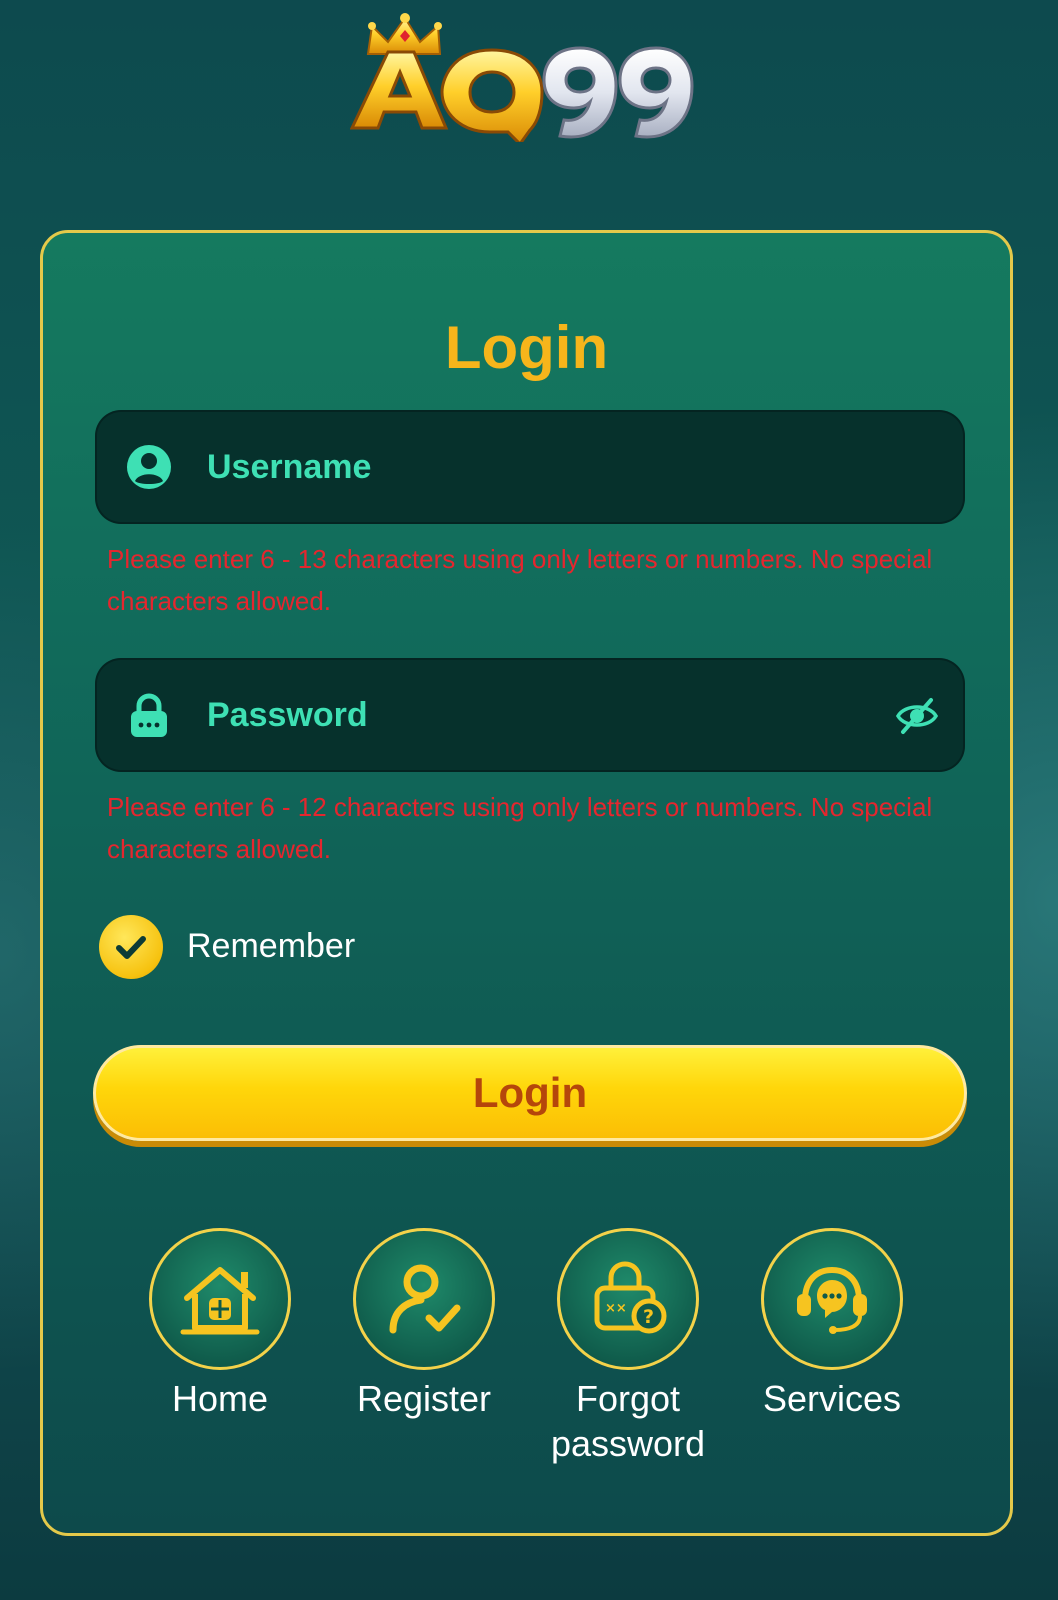 The image size is (1058, 1600). I want to click on nav-services-circle, so click(832, 1299).